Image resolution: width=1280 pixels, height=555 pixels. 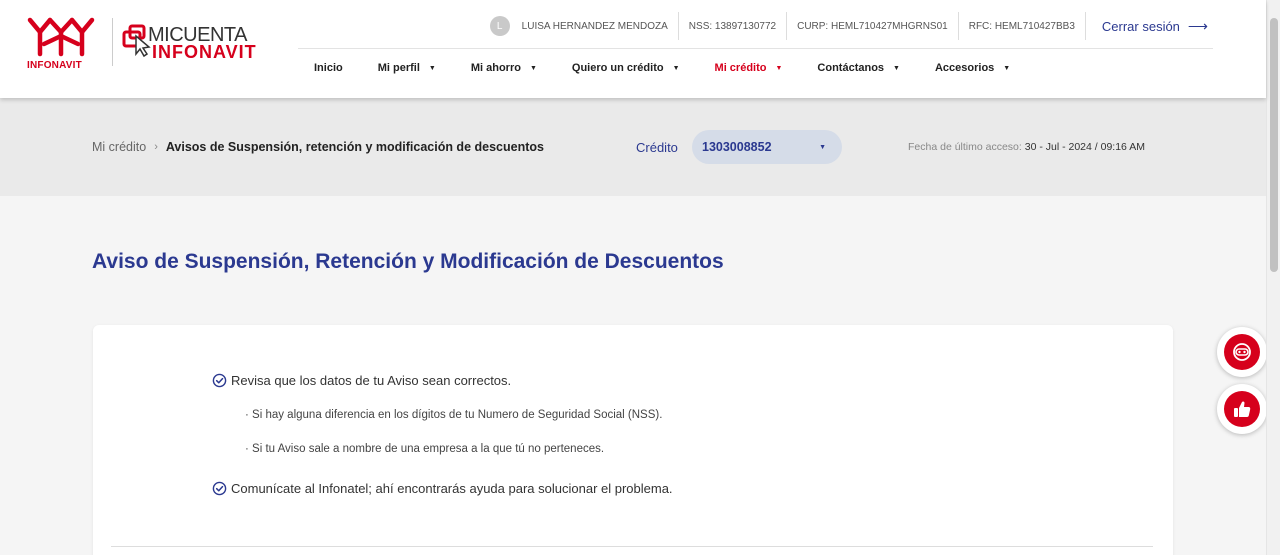 I want to click on assistant-fab-inner, so click(x=1242, y=352).